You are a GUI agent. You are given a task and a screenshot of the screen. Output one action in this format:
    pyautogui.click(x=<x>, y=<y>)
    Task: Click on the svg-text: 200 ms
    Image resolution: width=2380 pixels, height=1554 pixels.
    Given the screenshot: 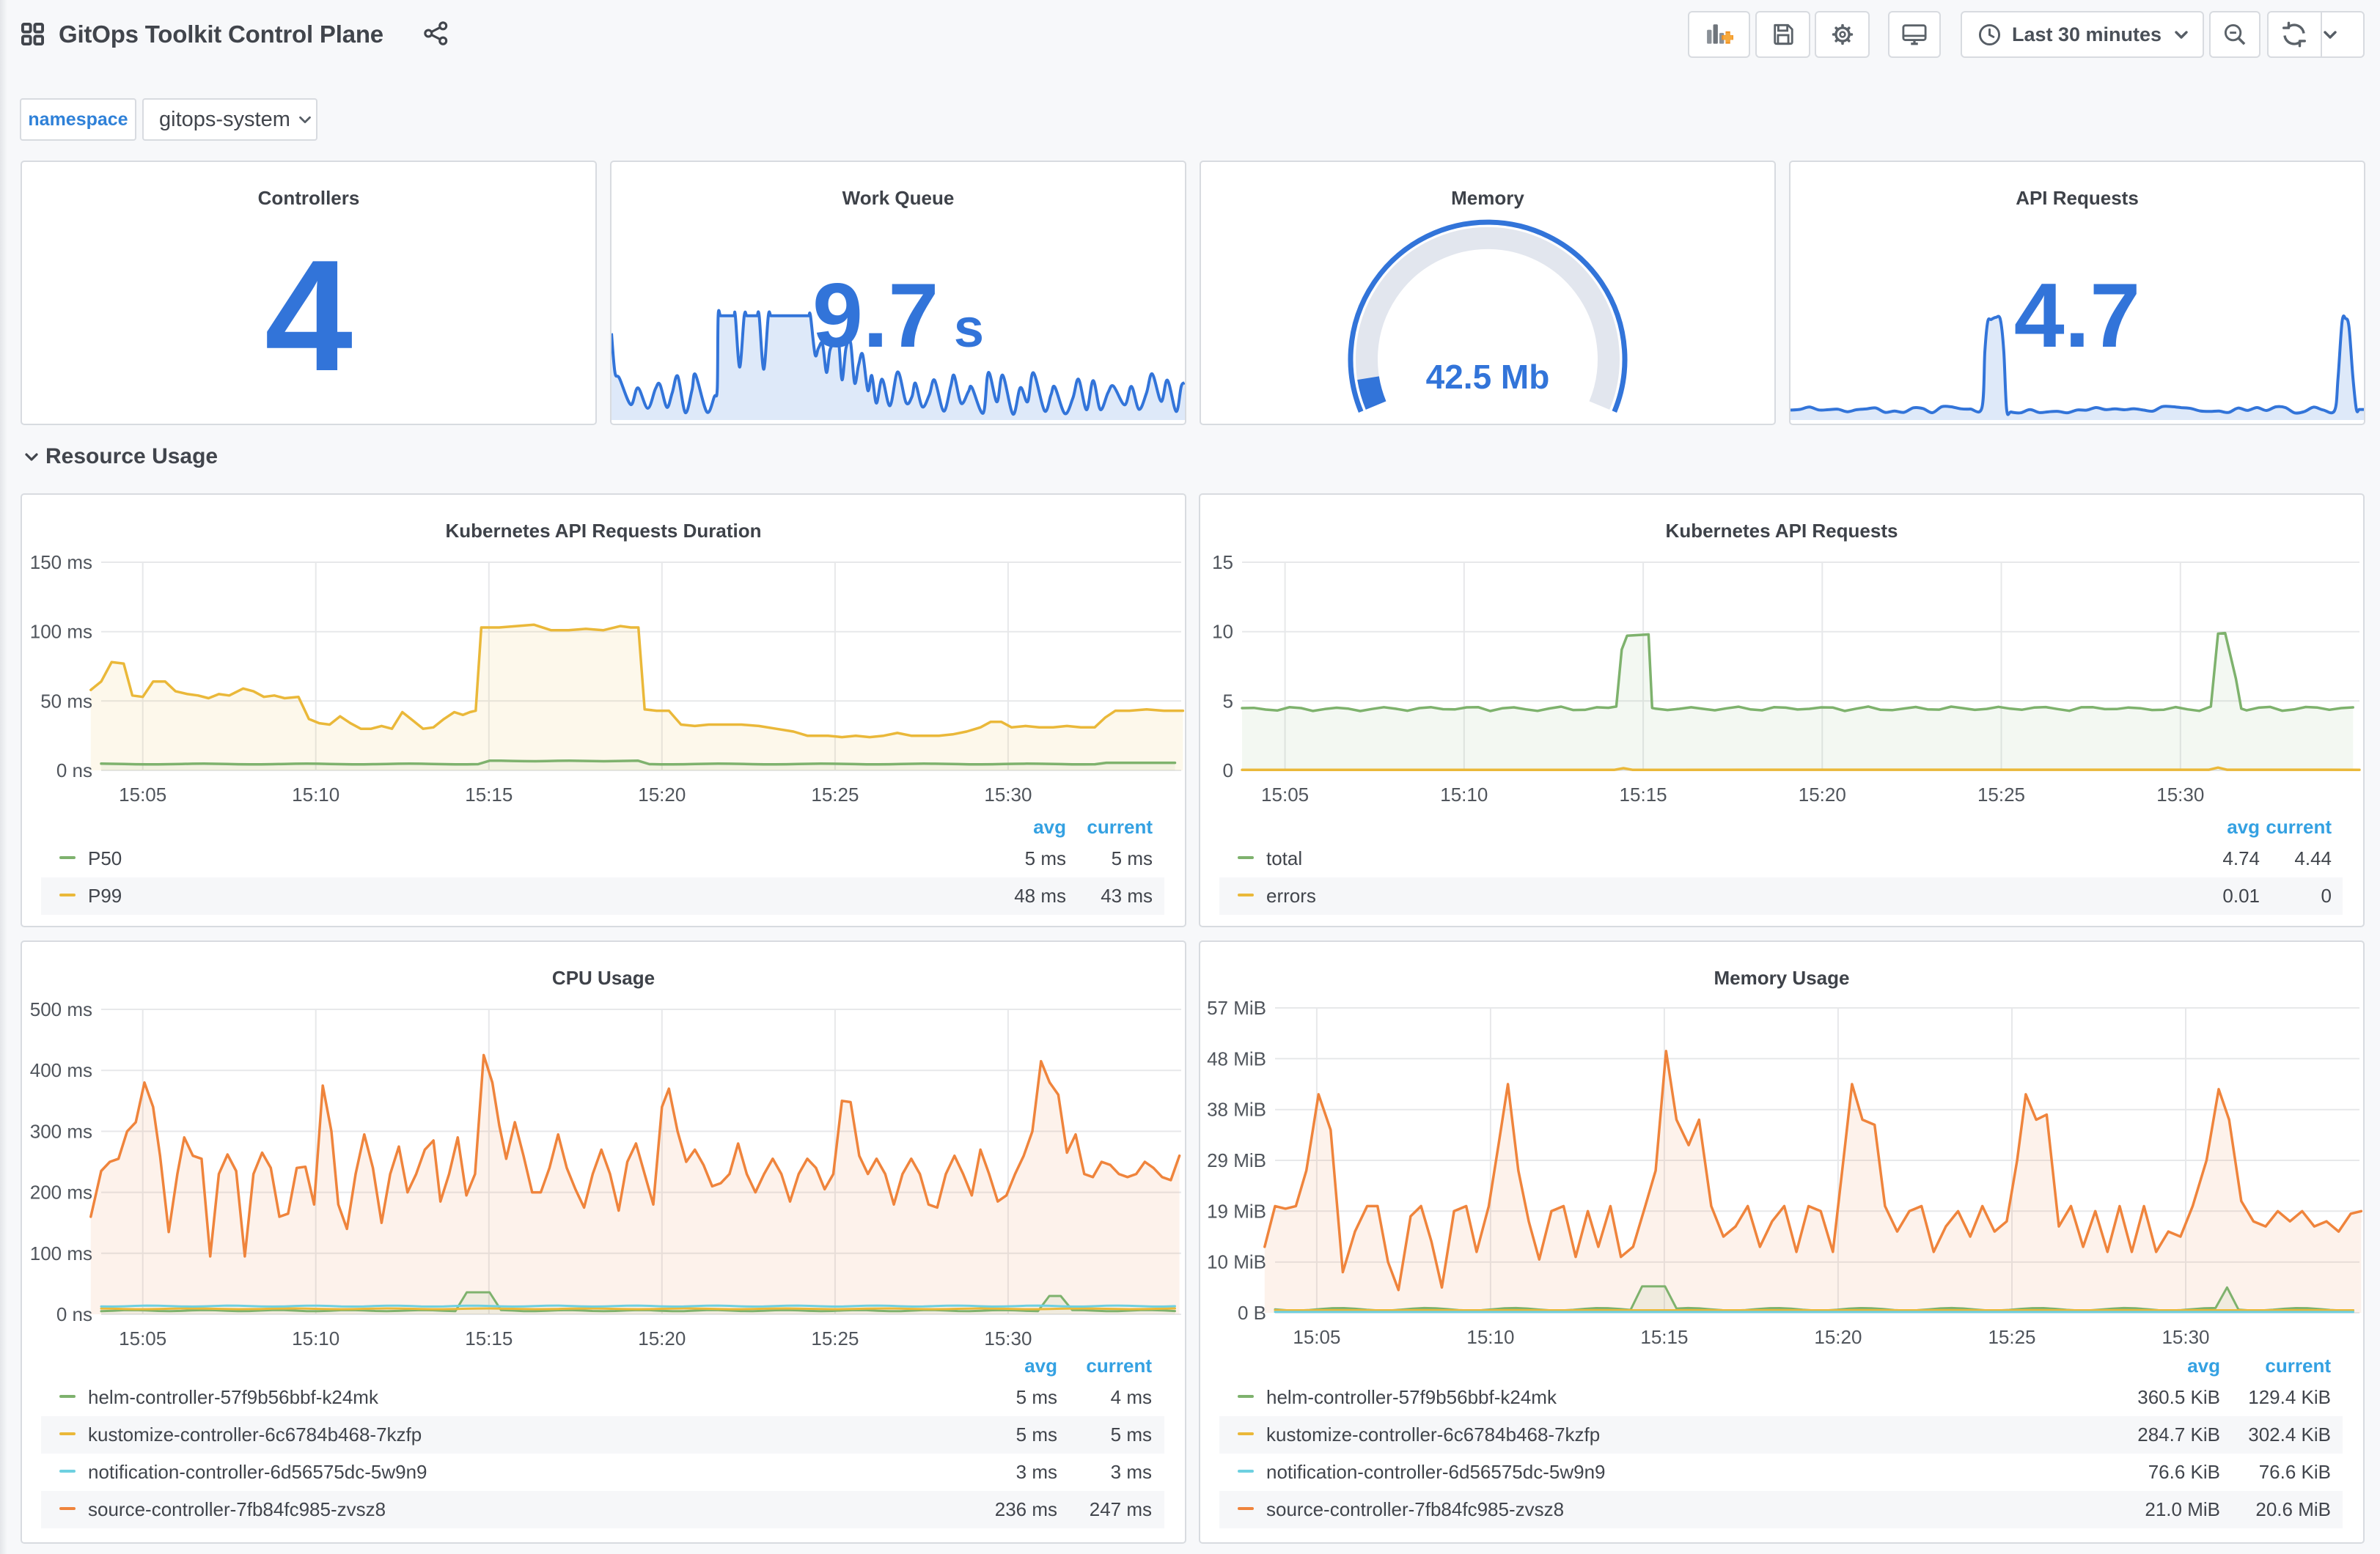 What is the action you would take?
    pyautogui.click(x=61, y=1193)
    